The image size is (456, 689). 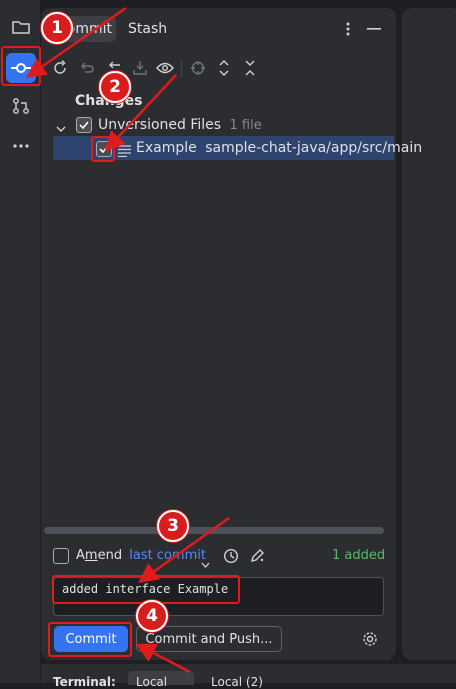 I want to click on step-badge-2: 2, so click(x=115, y=87).